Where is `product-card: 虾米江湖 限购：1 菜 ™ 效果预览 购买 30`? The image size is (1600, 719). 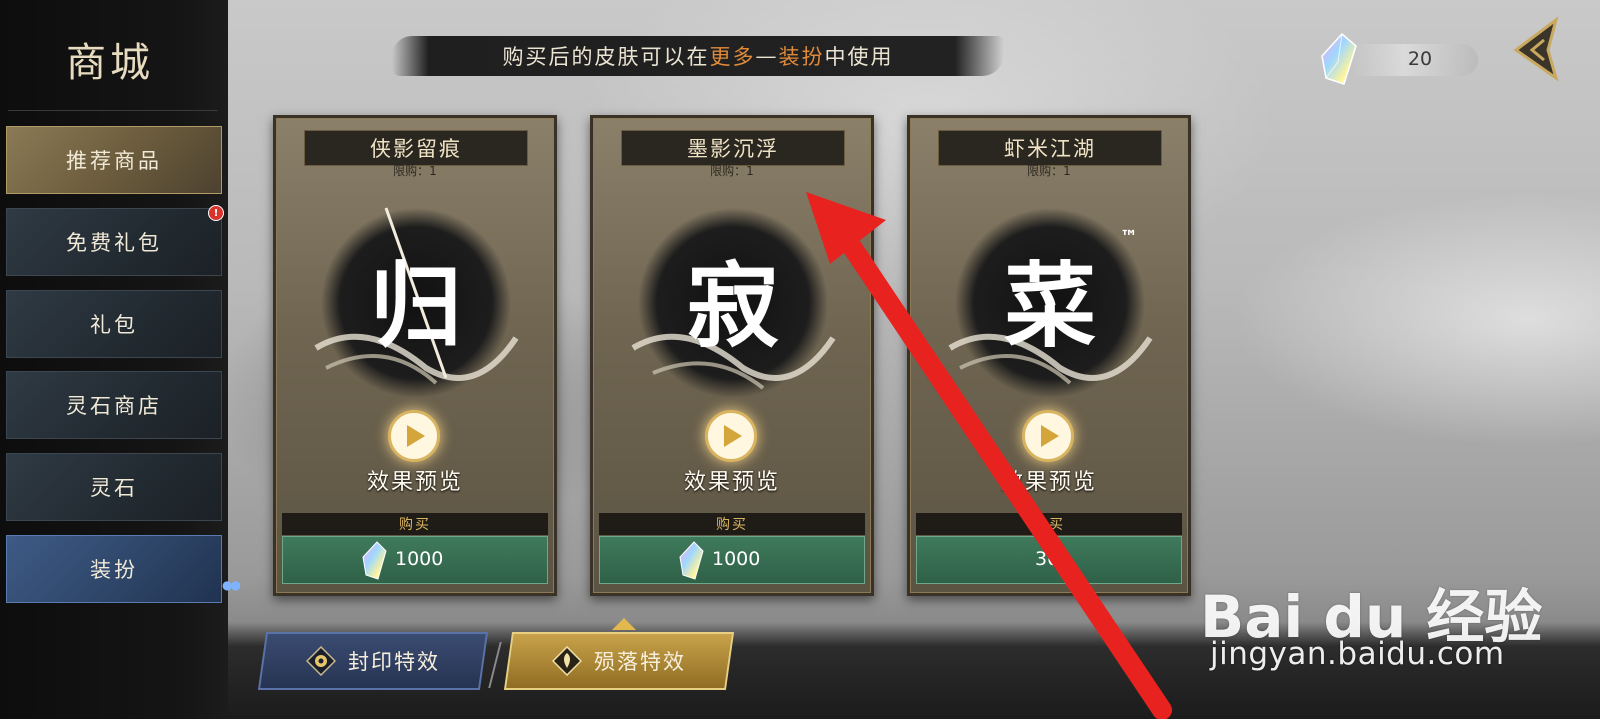
product-card: 虾米江湖 限购：1 菜 ™ 效果预览 购买 30 is located at coordinates (1049, 355).